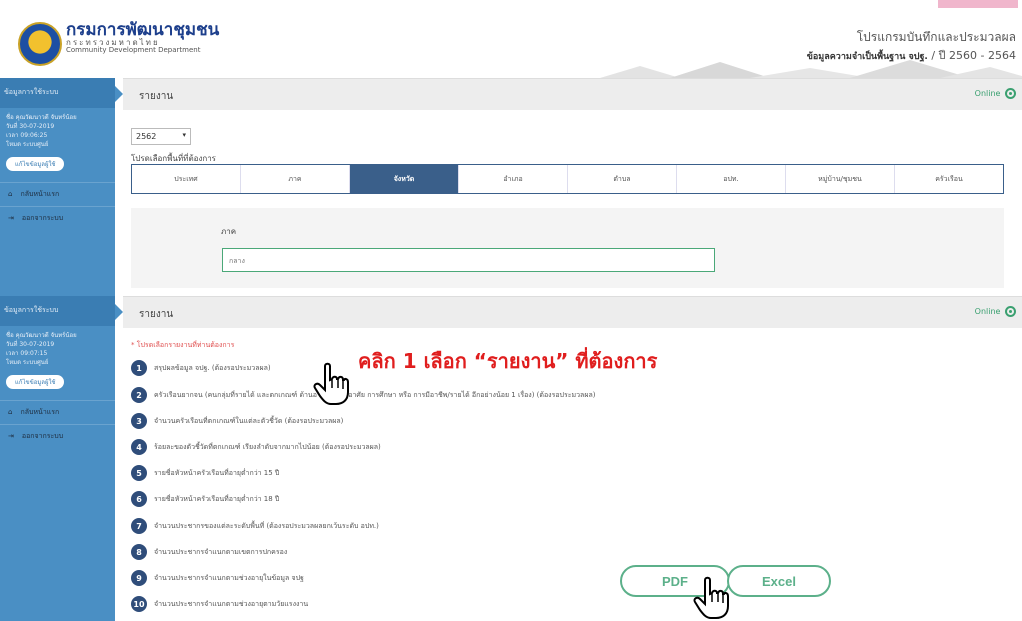  What do you see at coordinates (949, 179) in the screenshot?
I see `tab-household: ครัวเรือน` at bounding box center [949, 179].